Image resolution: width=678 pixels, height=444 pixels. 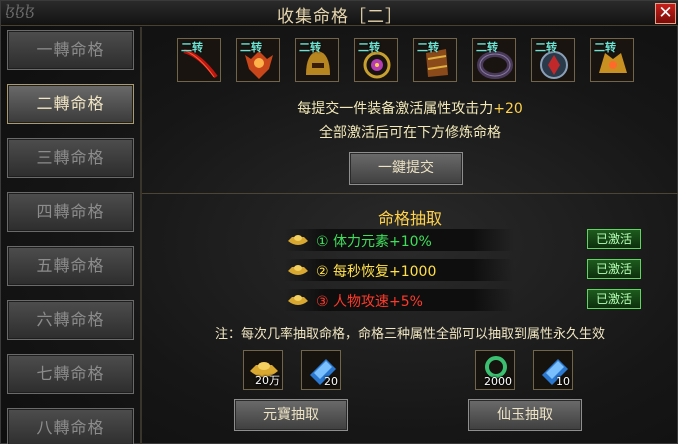 What do you see at coordinates (331, 381) in the screenshot?
I see `cost-amount: 20` at bounding box center [331, 381].